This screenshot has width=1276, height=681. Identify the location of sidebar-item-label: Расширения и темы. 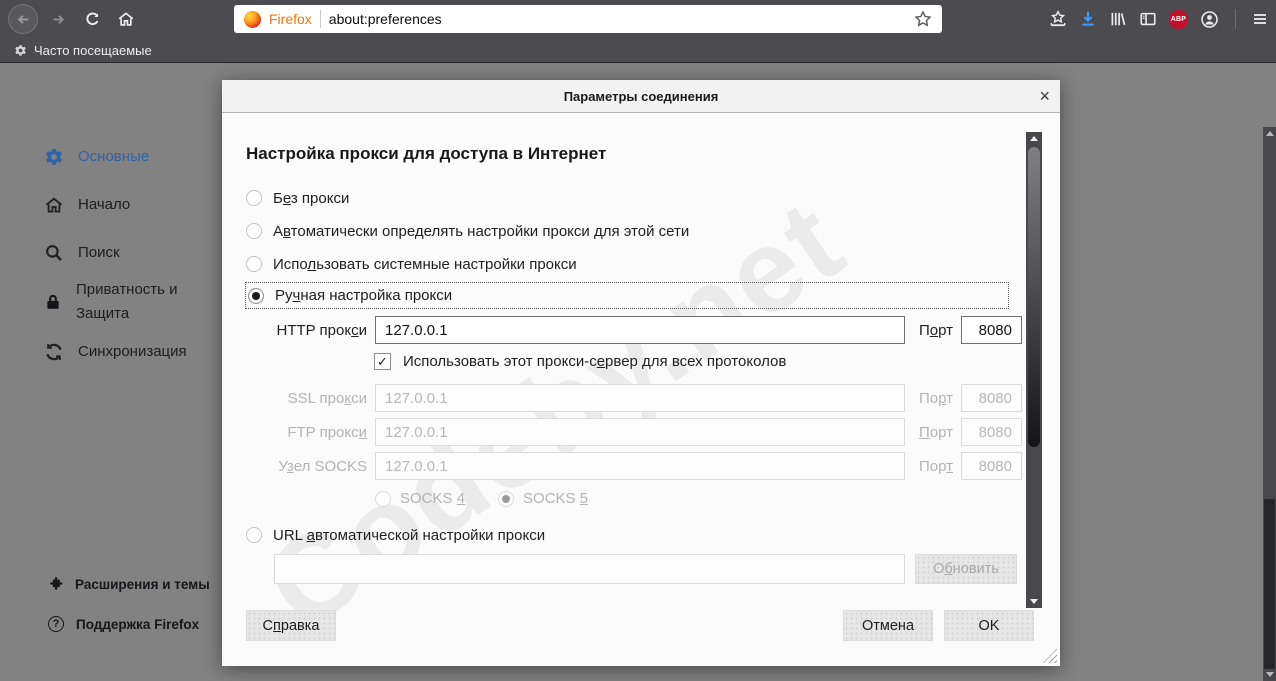
(142, 584).